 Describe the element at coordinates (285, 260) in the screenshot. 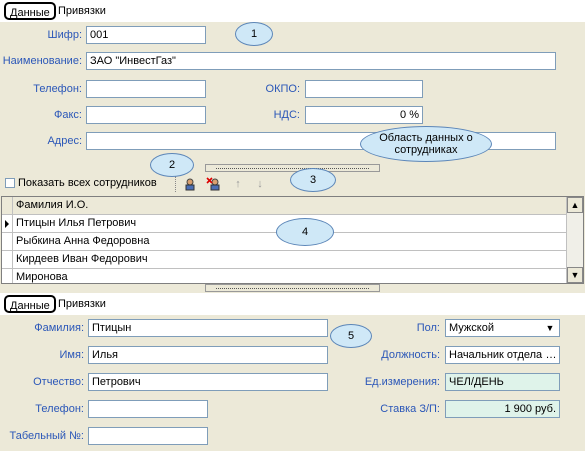

I see `table-row: Кирдеев Иван Федорович` at that location.